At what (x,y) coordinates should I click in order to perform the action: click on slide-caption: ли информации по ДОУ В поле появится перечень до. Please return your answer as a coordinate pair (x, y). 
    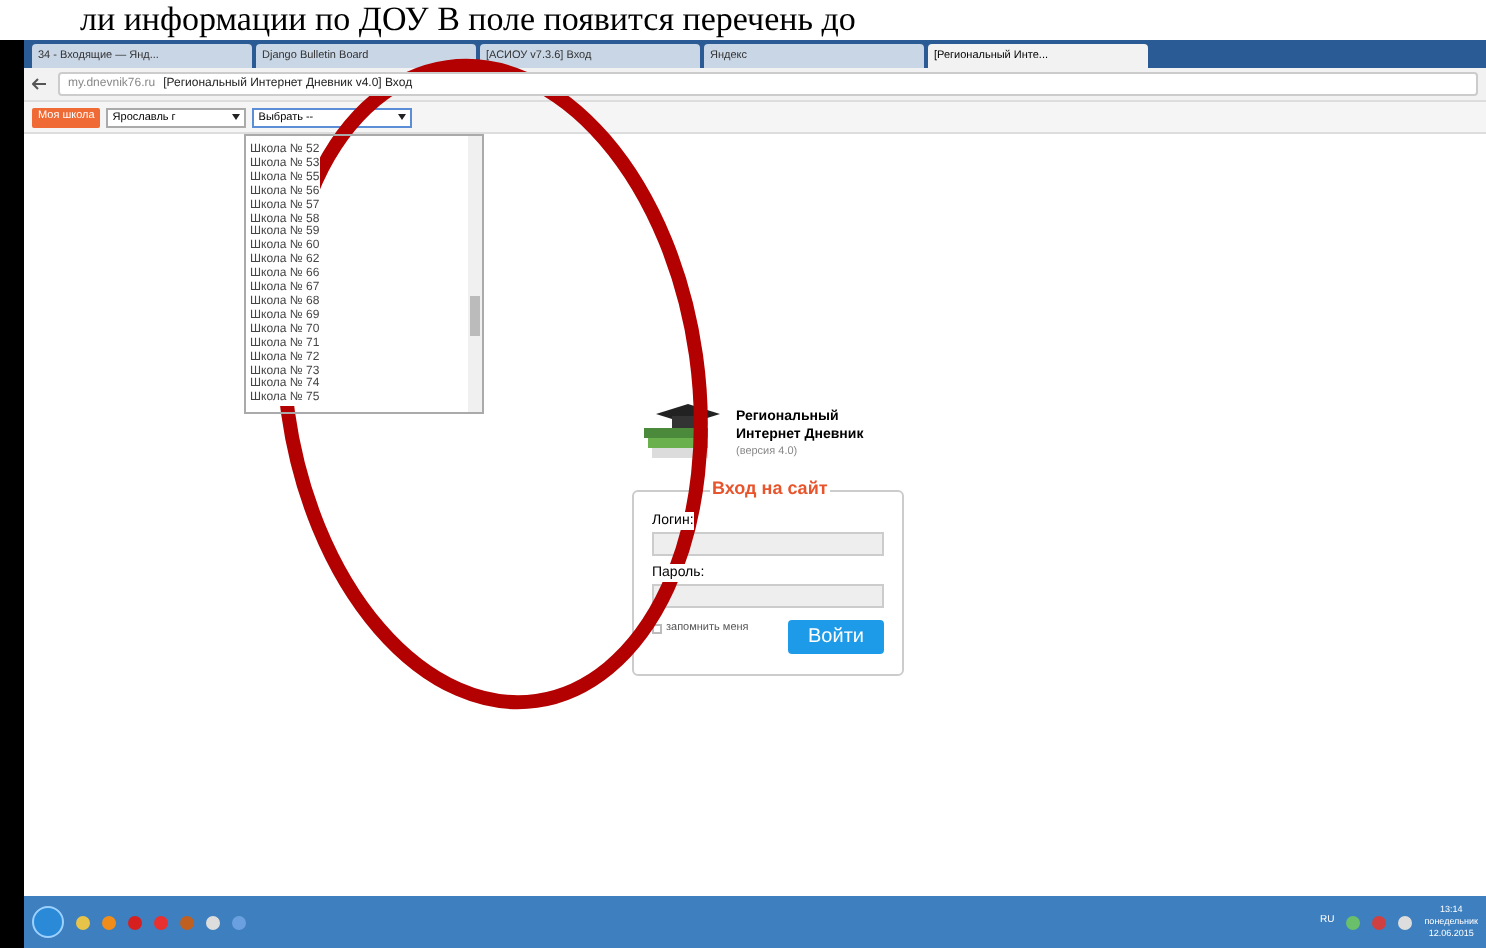
    Looking at the image, I should click on (467, 20).